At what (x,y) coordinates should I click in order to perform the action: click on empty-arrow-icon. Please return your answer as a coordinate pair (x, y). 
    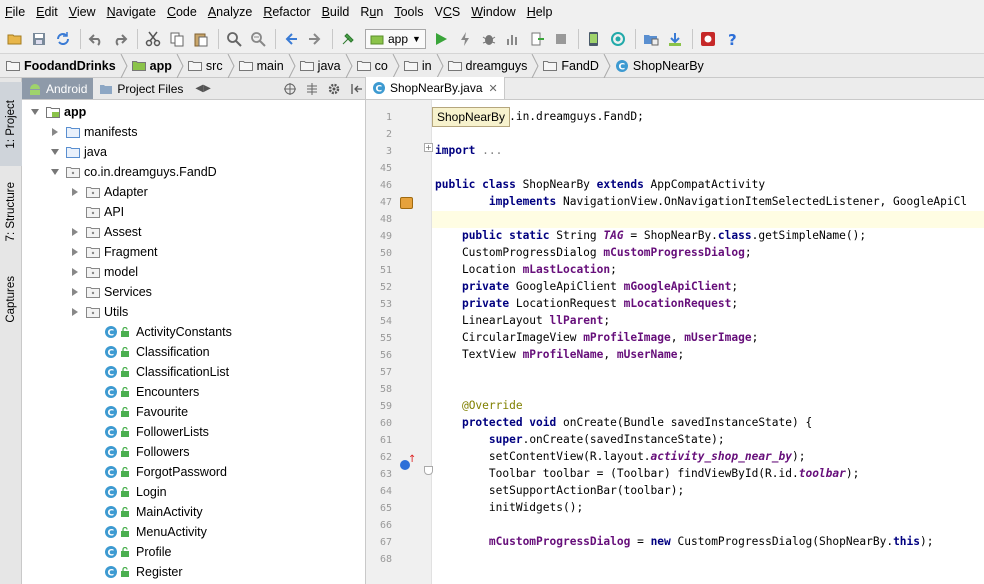
    Looking at the image, I should click on (75, 212).